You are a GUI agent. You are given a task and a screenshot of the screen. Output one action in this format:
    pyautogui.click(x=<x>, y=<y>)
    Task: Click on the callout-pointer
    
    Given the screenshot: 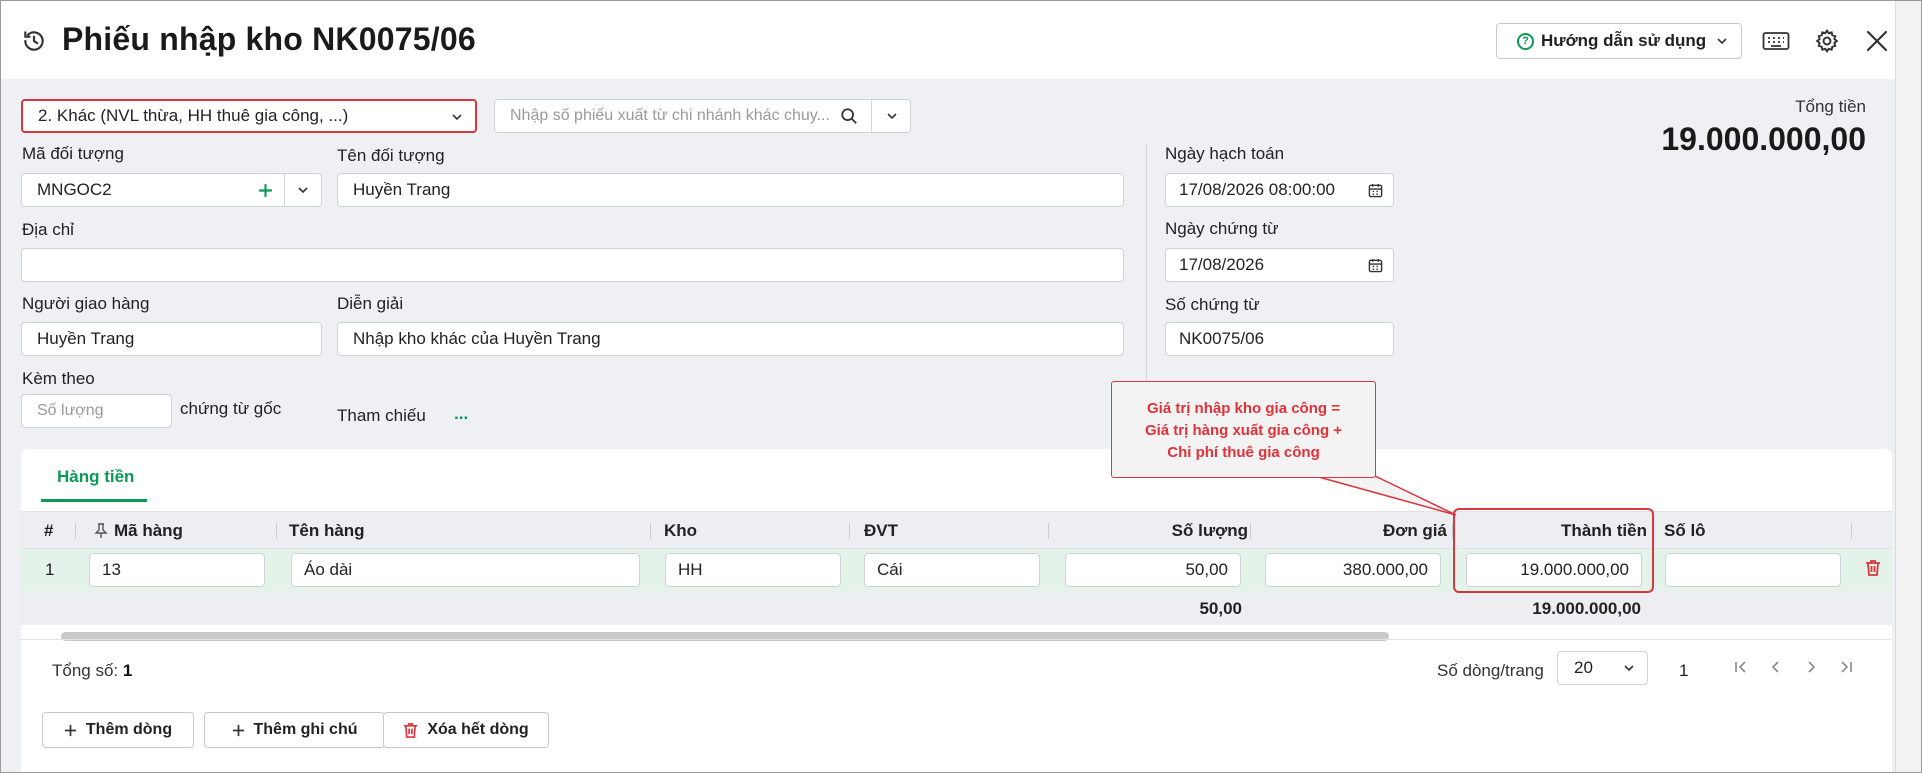 What is the action you would take?
    pyautogui.click(x=1385, y=495)
    